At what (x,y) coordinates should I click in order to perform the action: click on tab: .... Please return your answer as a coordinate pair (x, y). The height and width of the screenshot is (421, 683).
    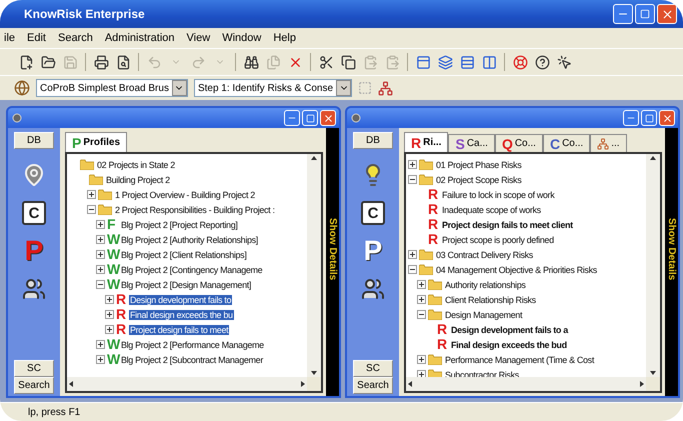
    Looking at the image, I should click on (608, 143).